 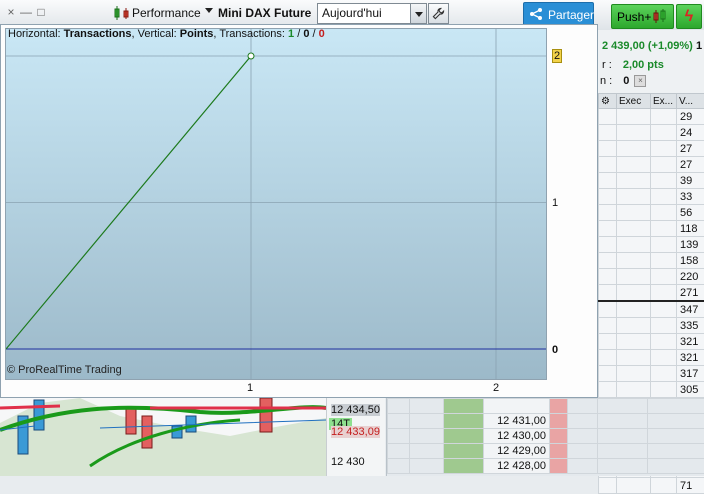 I want to click on period-select: Aujourd'hui, so click(x=372, y=13).